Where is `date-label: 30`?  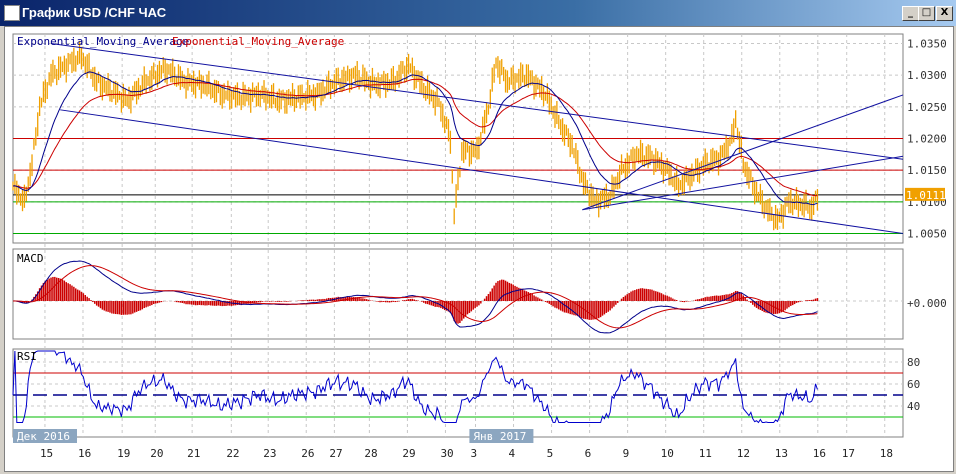 date-label: 30 is located at coordinates (446, 453).